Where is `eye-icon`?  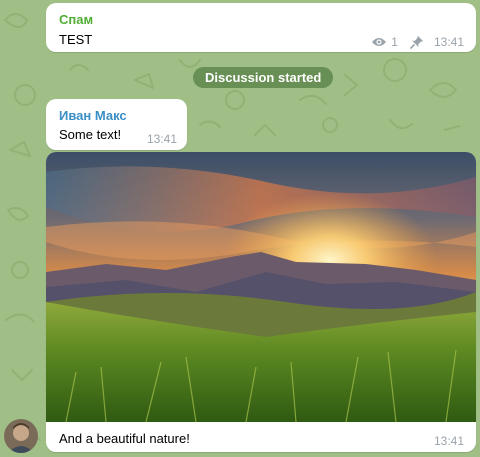
eye-icon is located at coordinates (379, 42).